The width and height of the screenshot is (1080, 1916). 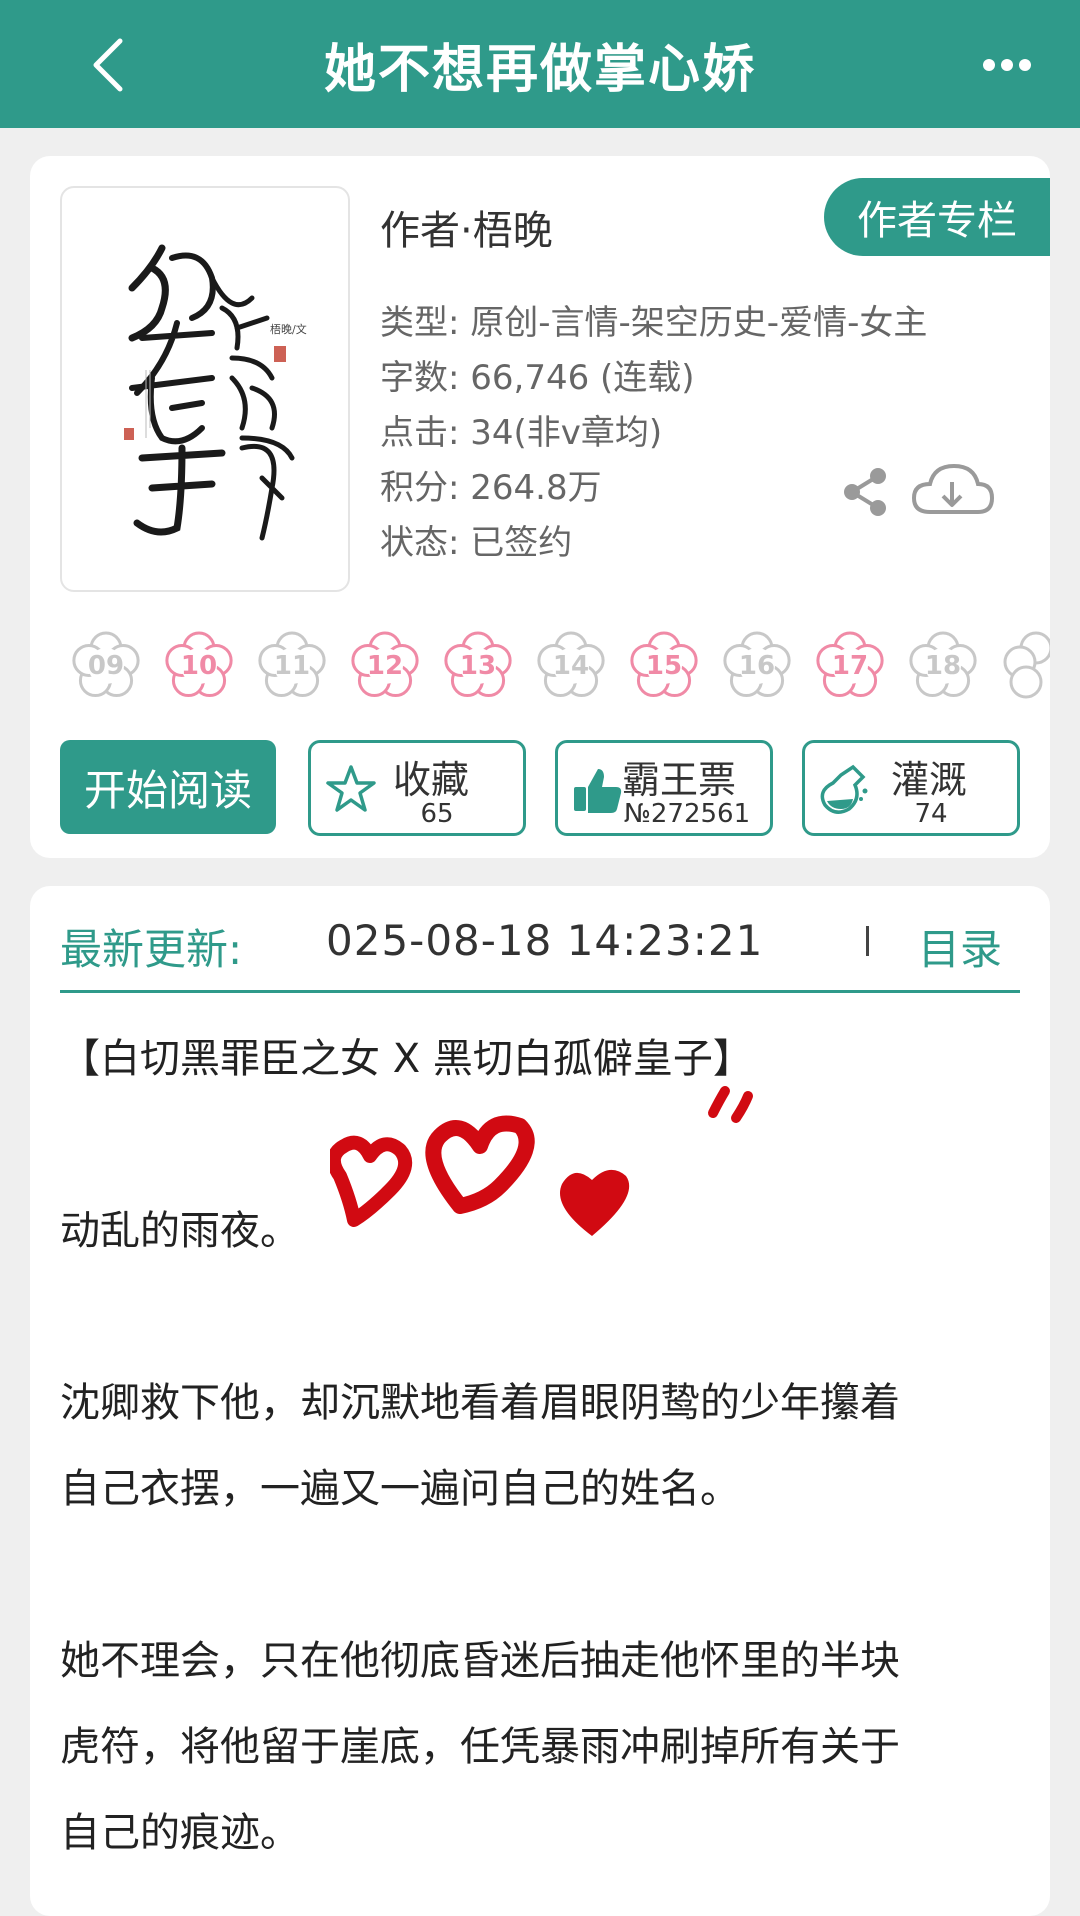 I want to click on water-button: 灌溉 74, so click(x=911, y=788).